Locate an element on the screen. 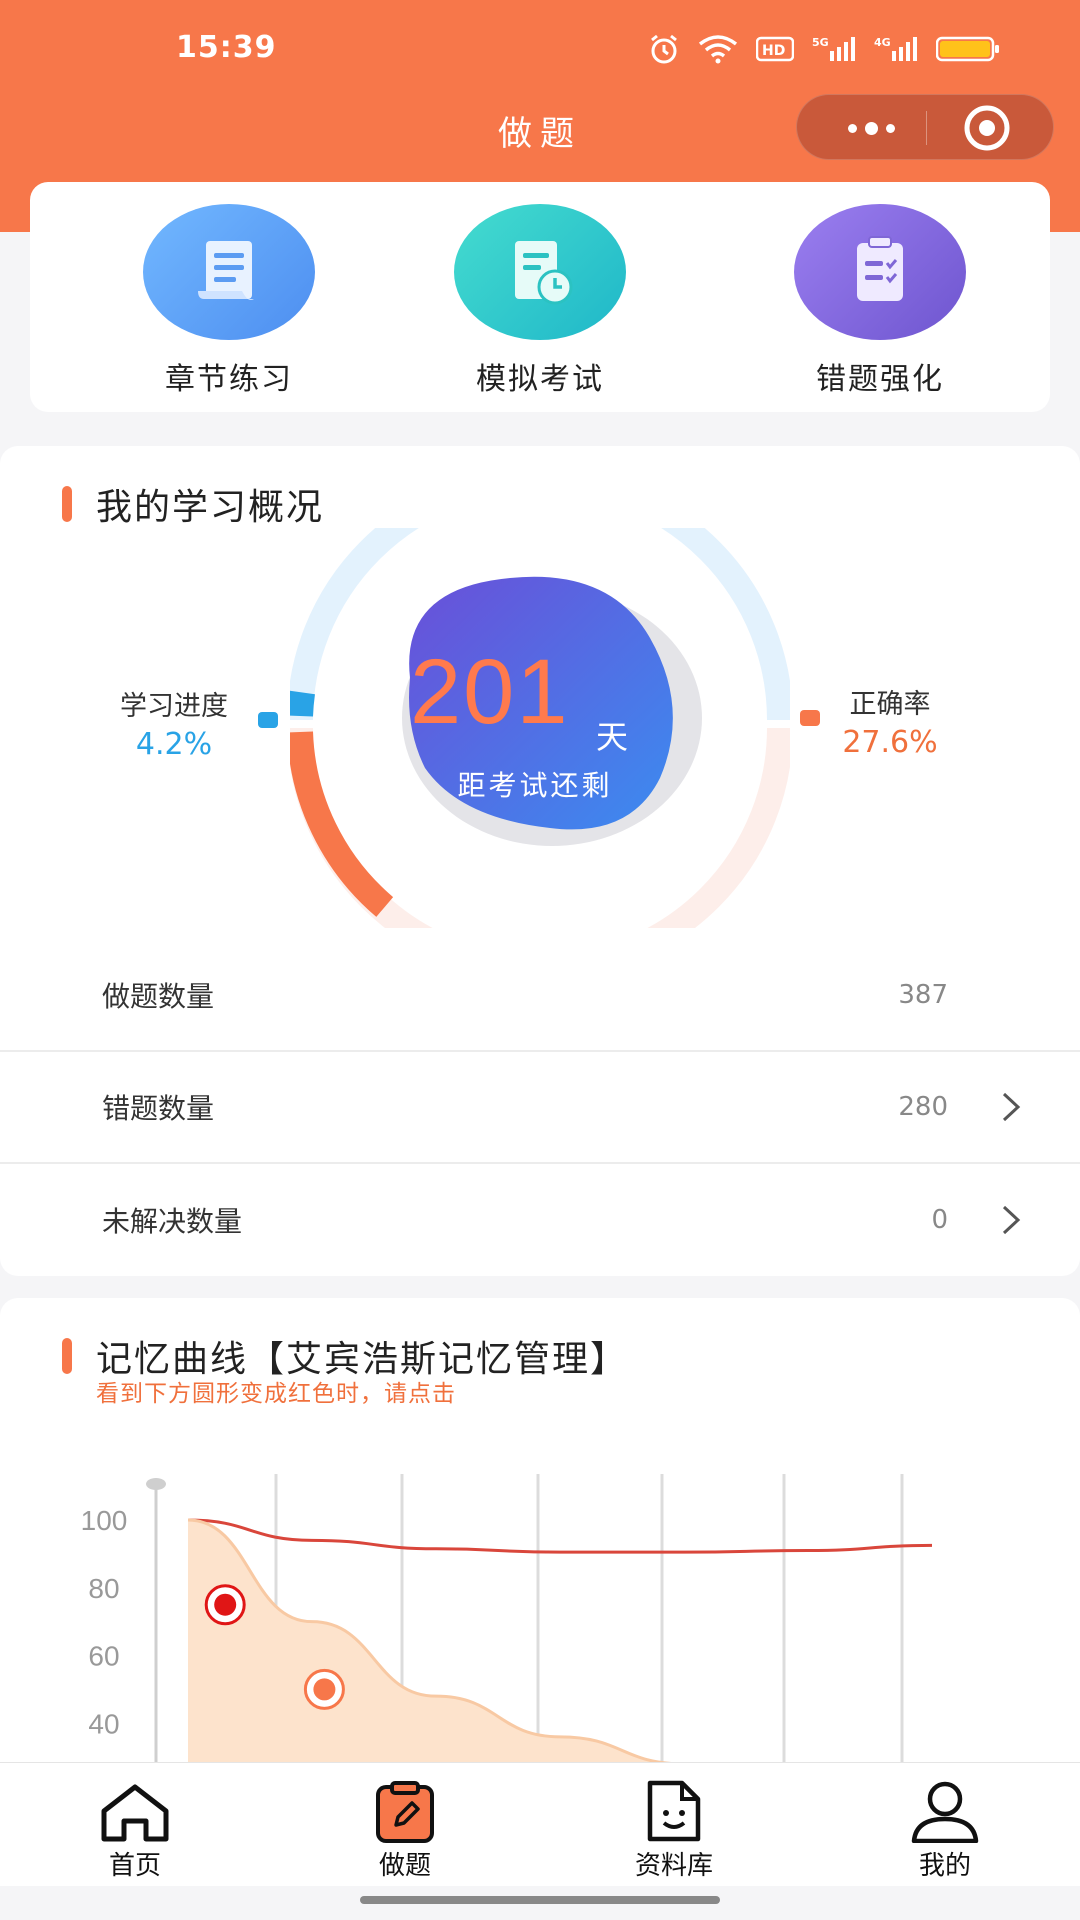 Image resolution: width=1080 pixels, height=1920 pixels. review-marker is located at coordinates (324, 1689).